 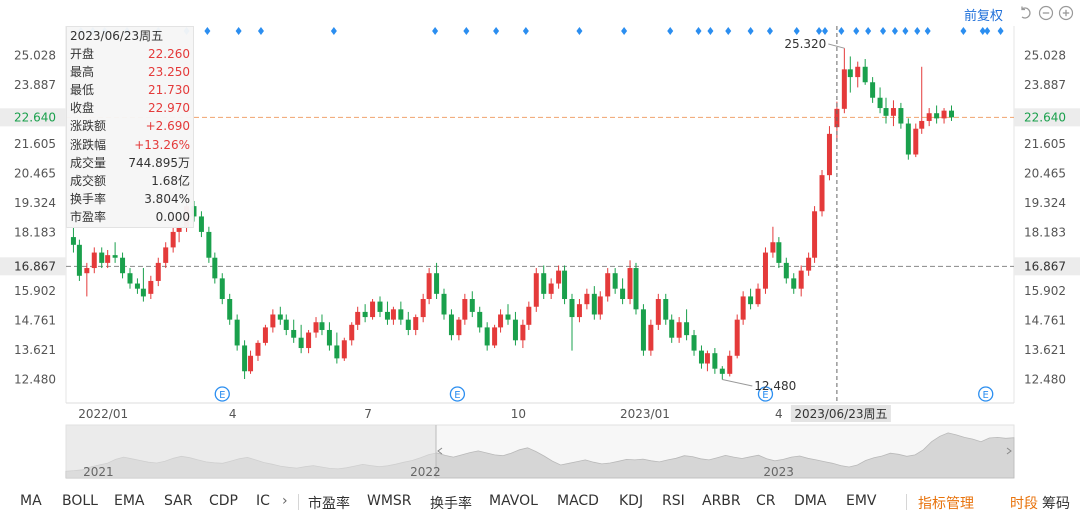 What do you see at coordinates (285, 501) in the screenshot?
I see `chevron-right-icon: ›` at bounding box center [285, 501].